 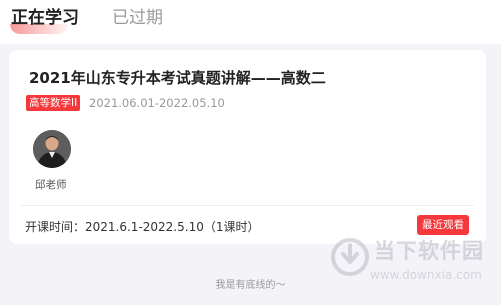 What do you see at coordinates (53, 103) in the screenshot?
I see `subject-tag: 高等数学II` at bounding box center [53, 103].